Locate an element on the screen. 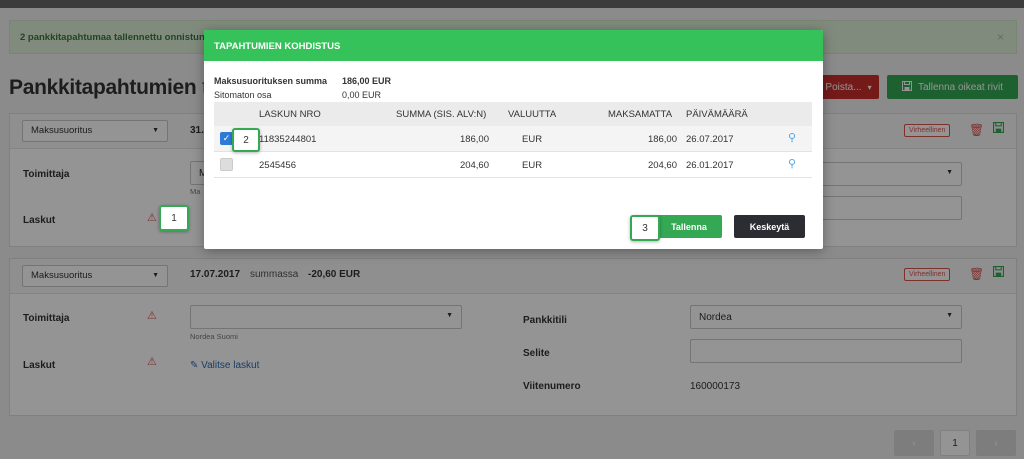 The image size is (1024, 459). top-bar is located at coordinates (512, 4).